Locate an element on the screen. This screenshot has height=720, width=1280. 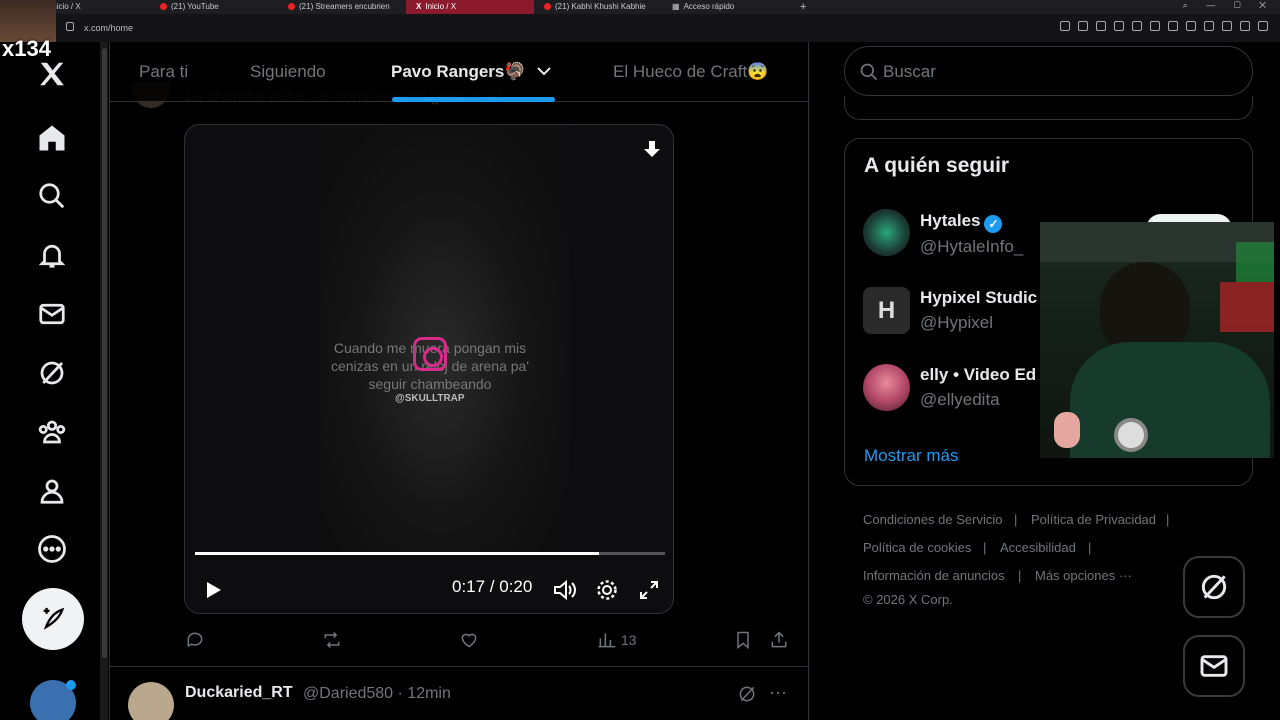
browser-tab-label: (21) Kabhi Khushi Kabhie is located at coordinates (600, 6).